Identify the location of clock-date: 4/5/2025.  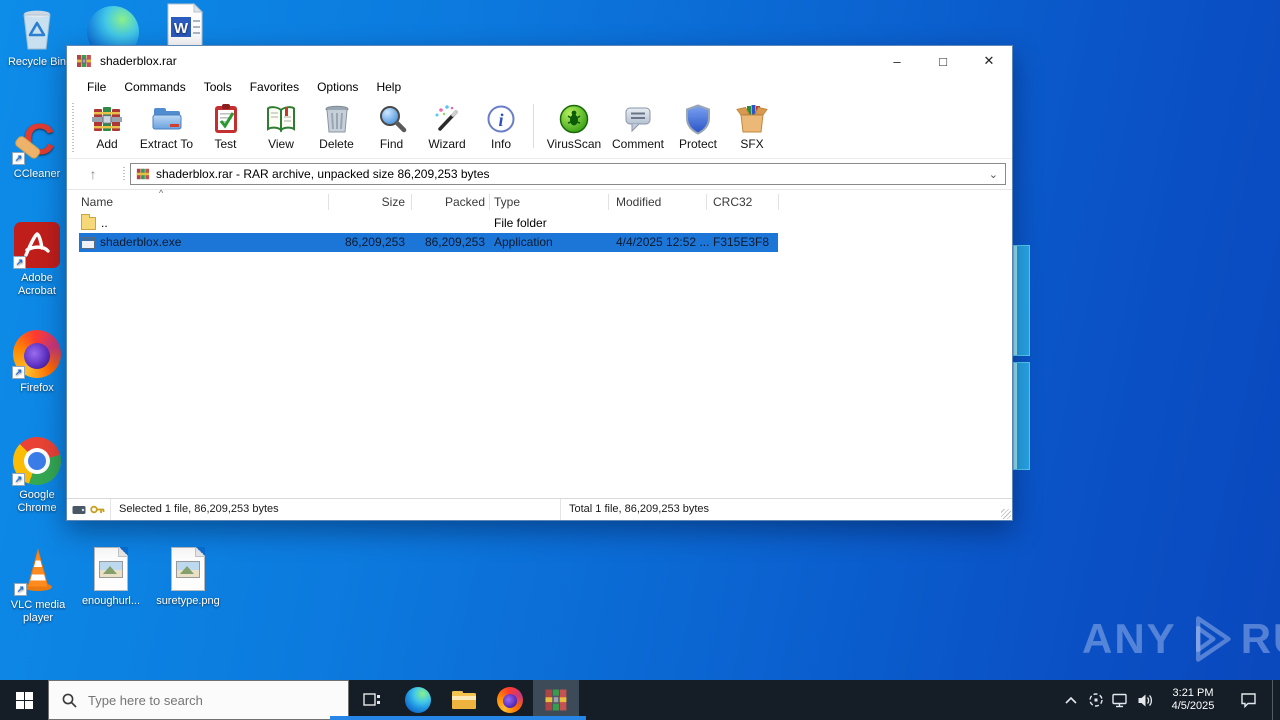
(1193, 706).